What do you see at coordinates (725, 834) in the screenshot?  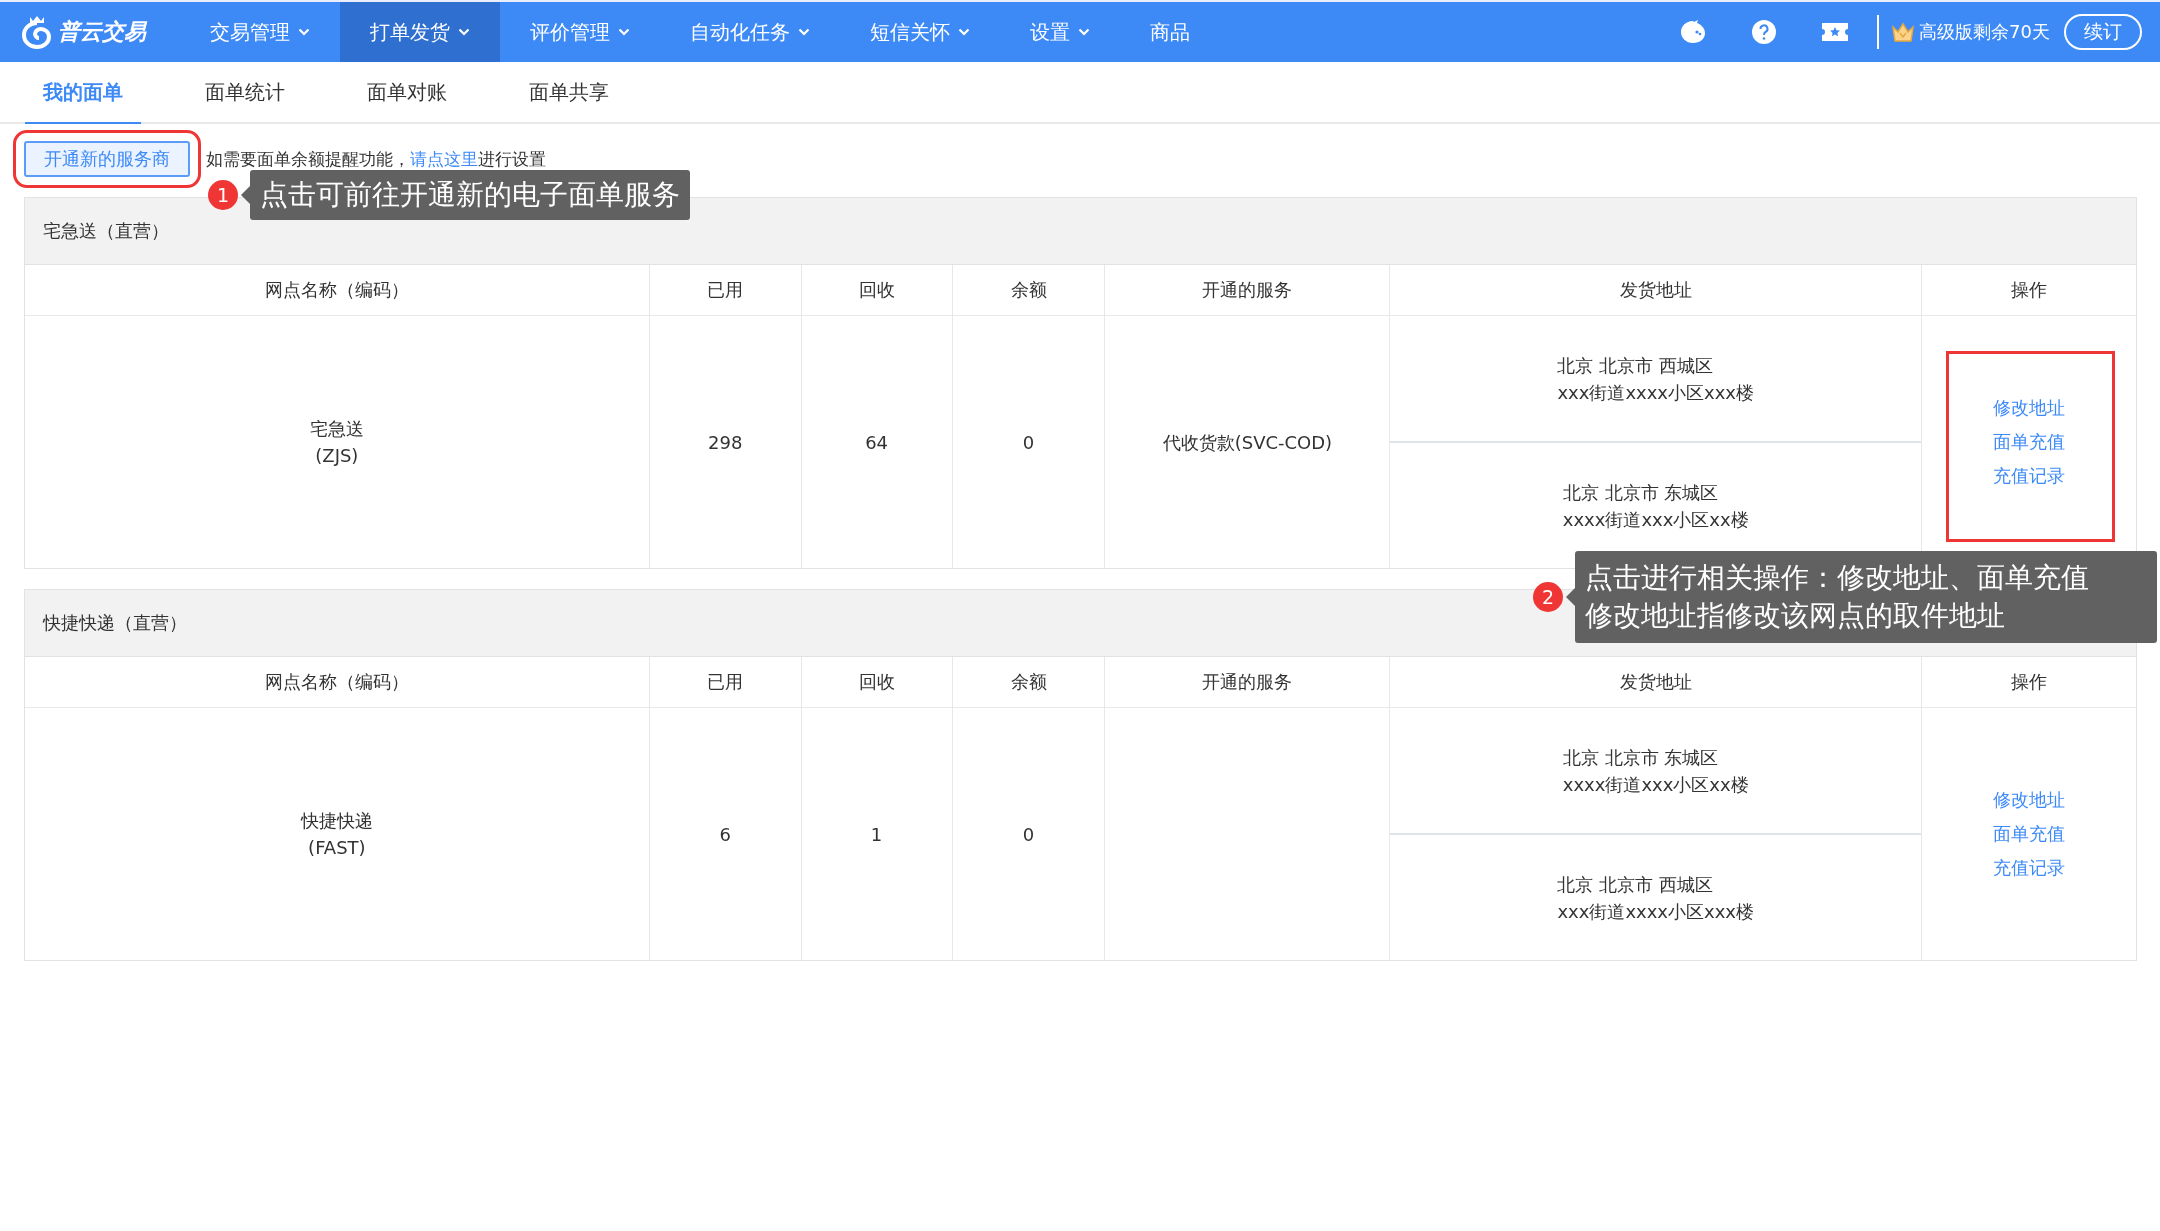 I see `used-count: 6` at bounding box center [725, 834].